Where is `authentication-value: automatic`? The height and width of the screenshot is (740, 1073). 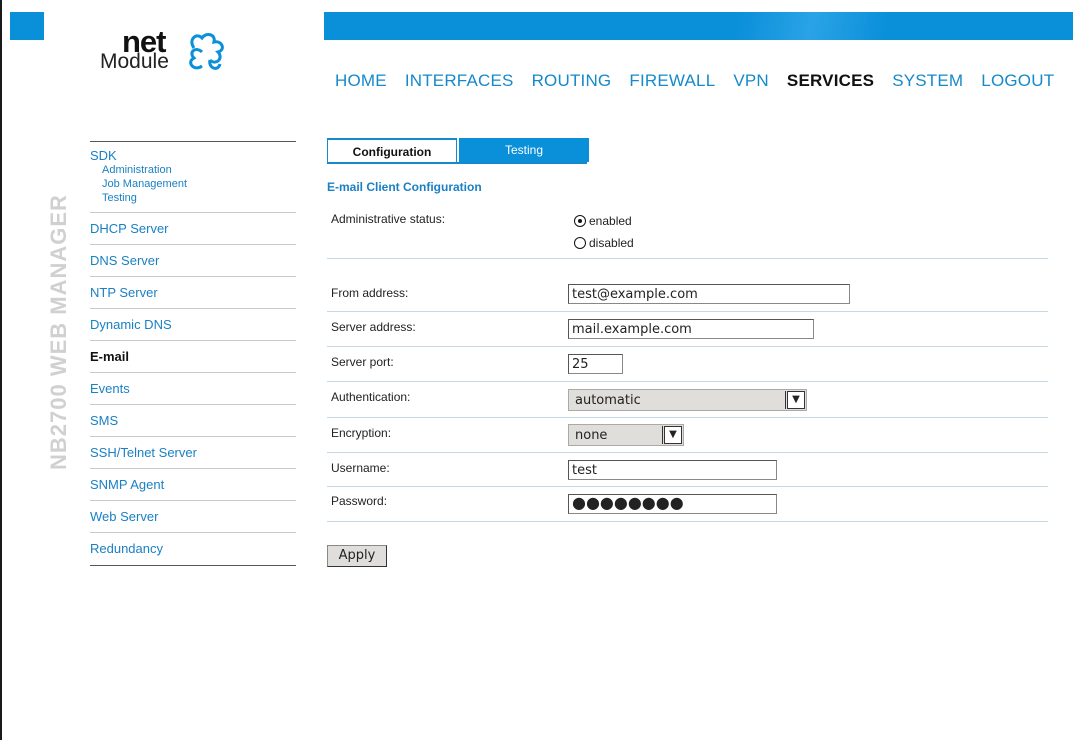 authentication-value: automatic is located at coordinates (608, 400).